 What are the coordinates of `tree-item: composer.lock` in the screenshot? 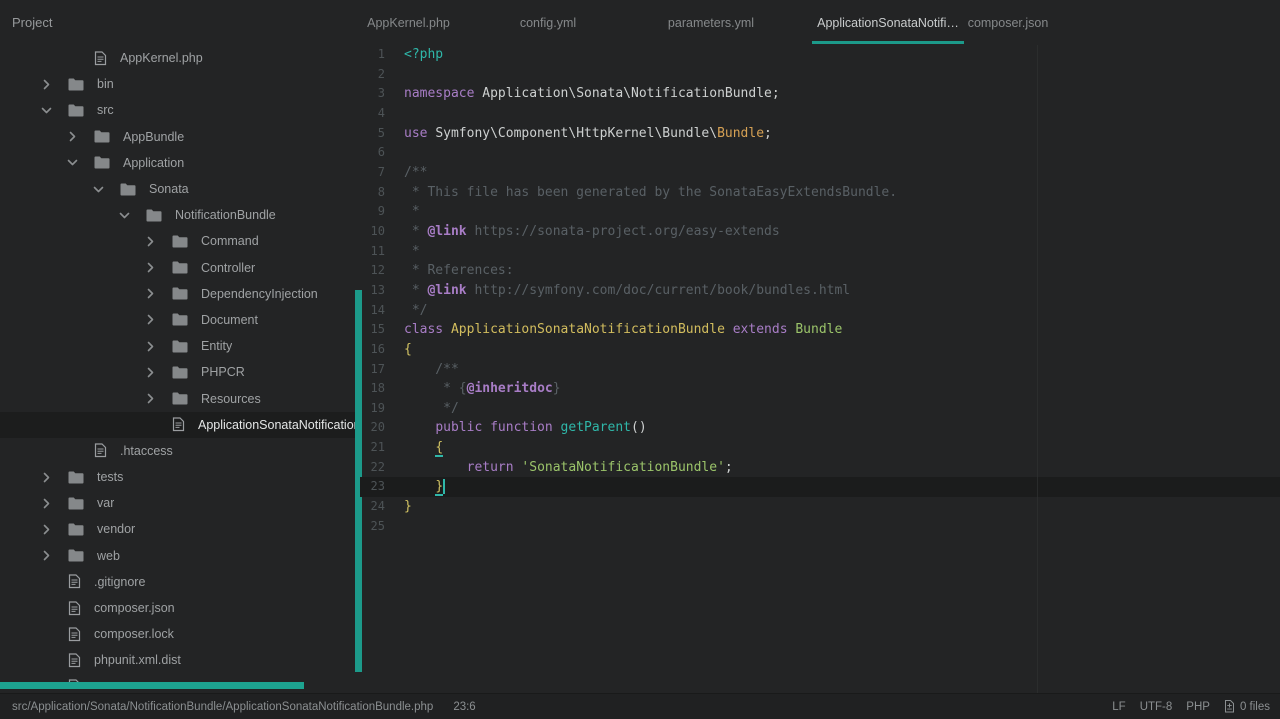 It's located at (180, 634).